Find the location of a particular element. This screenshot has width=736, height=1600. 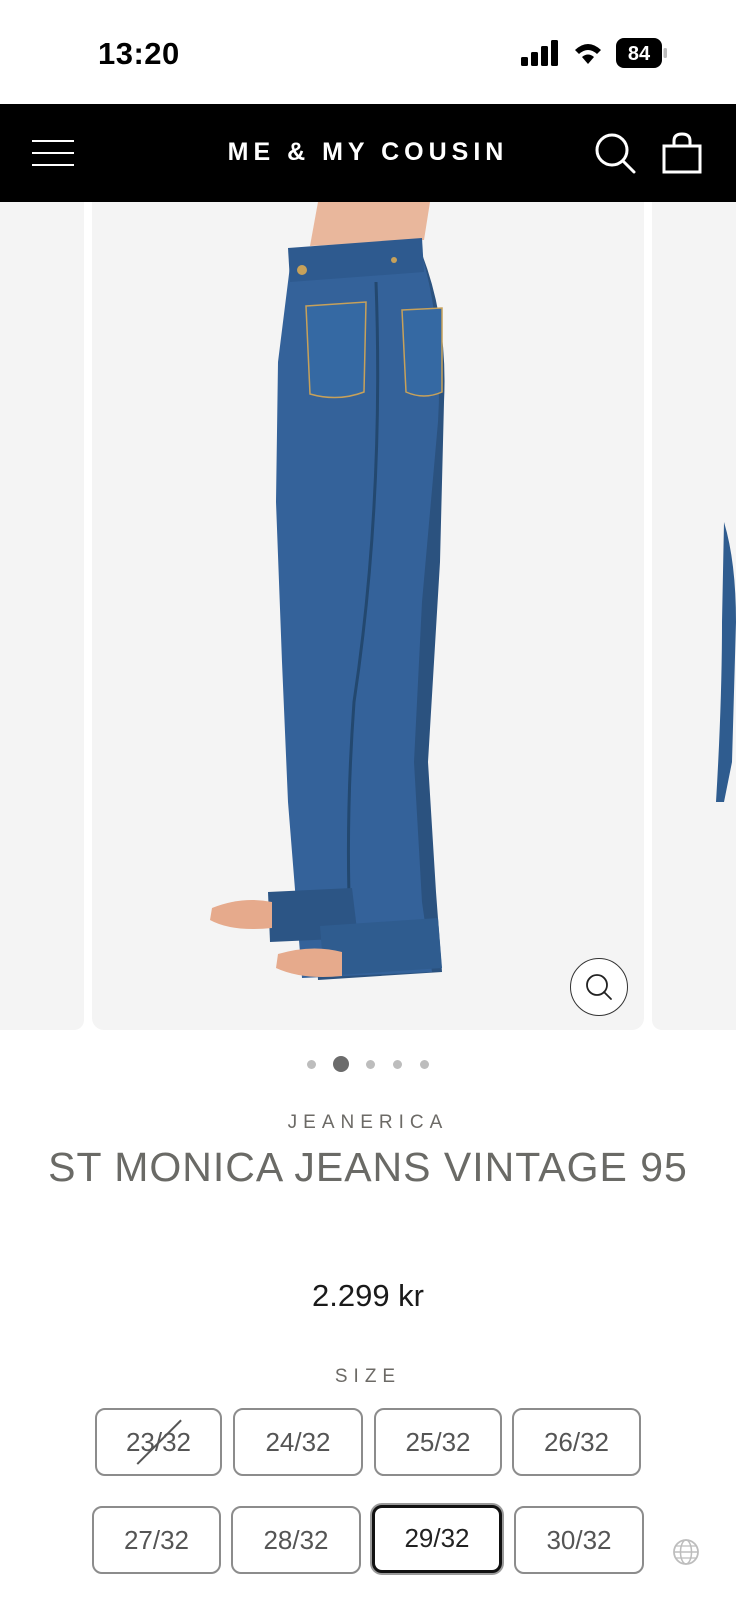

zoom-icon is located at coordinates (599, 987).